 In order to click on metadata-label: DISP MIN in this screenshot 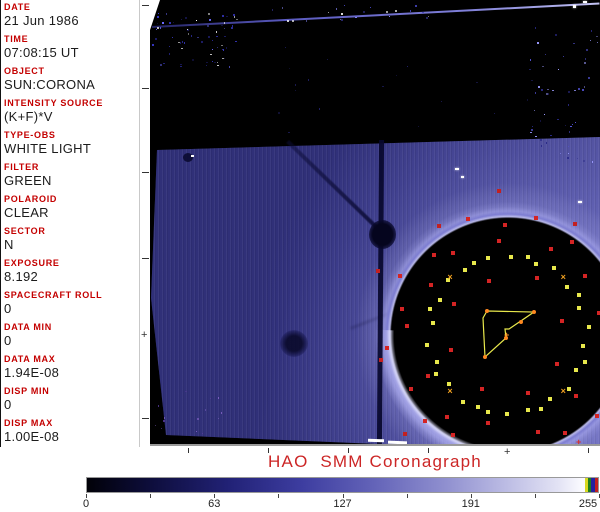, I will do `click(27, 391)`.